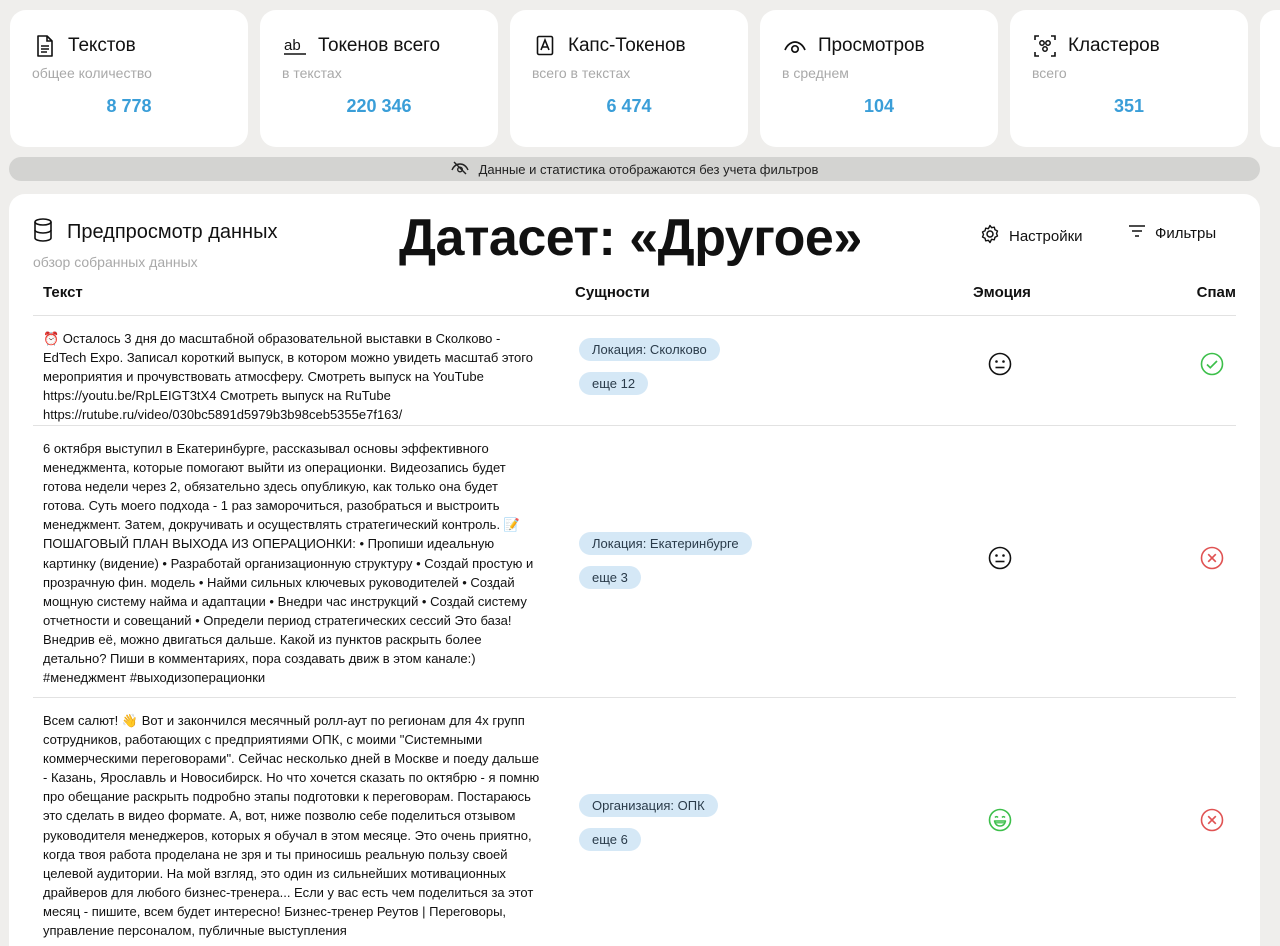 The height and width of the screenshot is (946, 1280). I want to click on more-entities-chip: еще 6, so click(610, 839).